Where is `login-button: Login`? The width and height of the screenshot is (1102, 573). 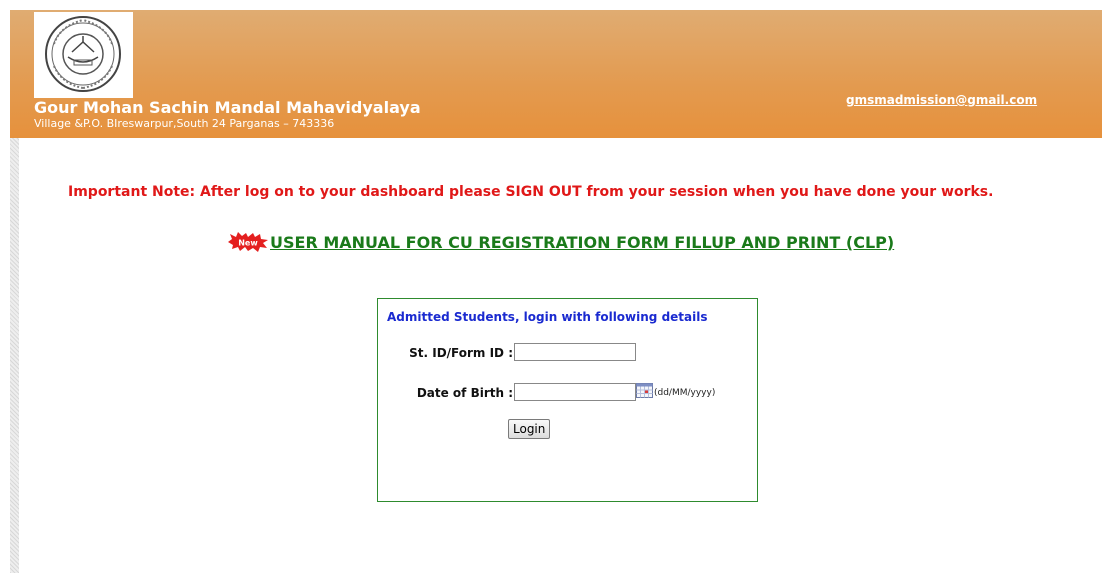
login-button: Login is located at coordinates (529, 429).